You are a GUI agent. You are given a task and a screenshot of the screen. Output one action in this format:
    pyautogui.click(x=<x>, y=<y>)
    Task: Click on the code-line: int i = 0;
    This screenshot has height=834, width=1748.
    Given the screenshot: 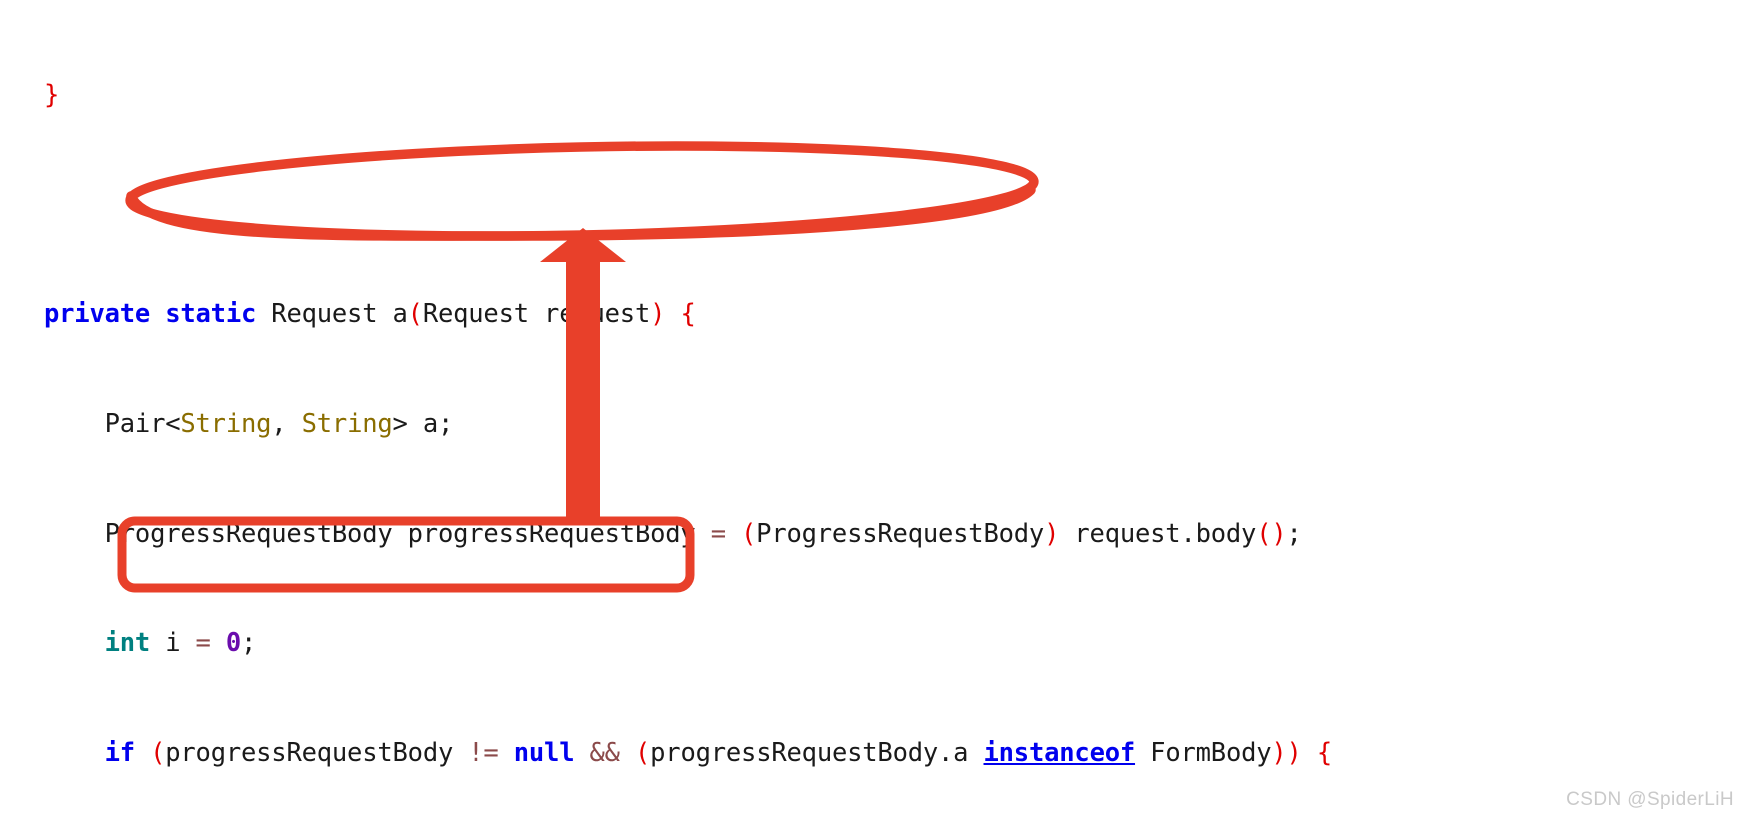 What is the action you would take?
    pyautogui.click(x=180, y=643)
    